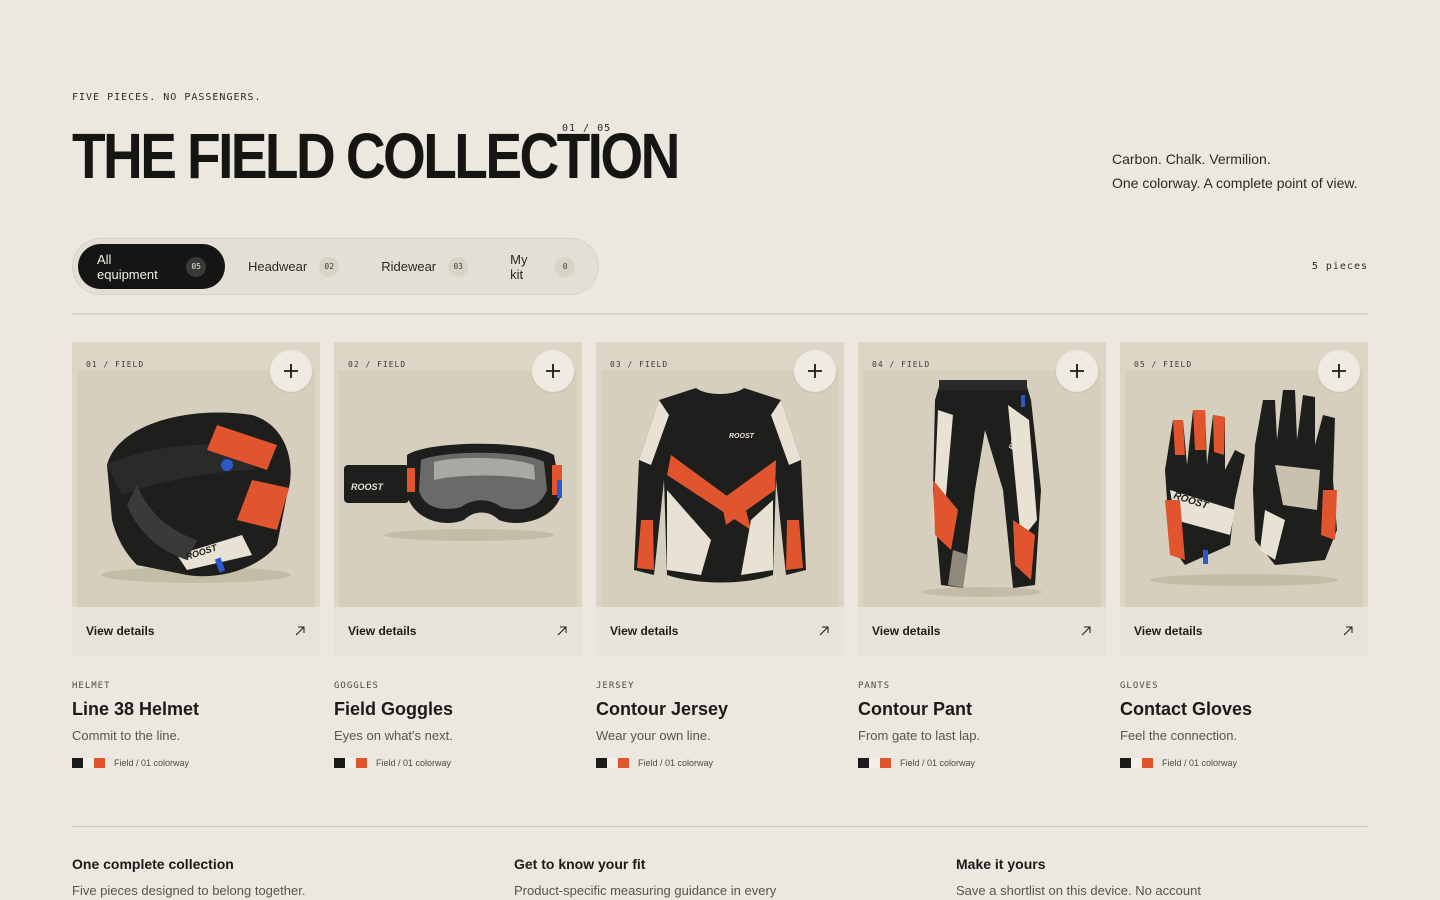 This screenshot has height=900, width=1440. Describe the element at coordinates (720, 314) in the screenshot. I see `header-divider` at that location.